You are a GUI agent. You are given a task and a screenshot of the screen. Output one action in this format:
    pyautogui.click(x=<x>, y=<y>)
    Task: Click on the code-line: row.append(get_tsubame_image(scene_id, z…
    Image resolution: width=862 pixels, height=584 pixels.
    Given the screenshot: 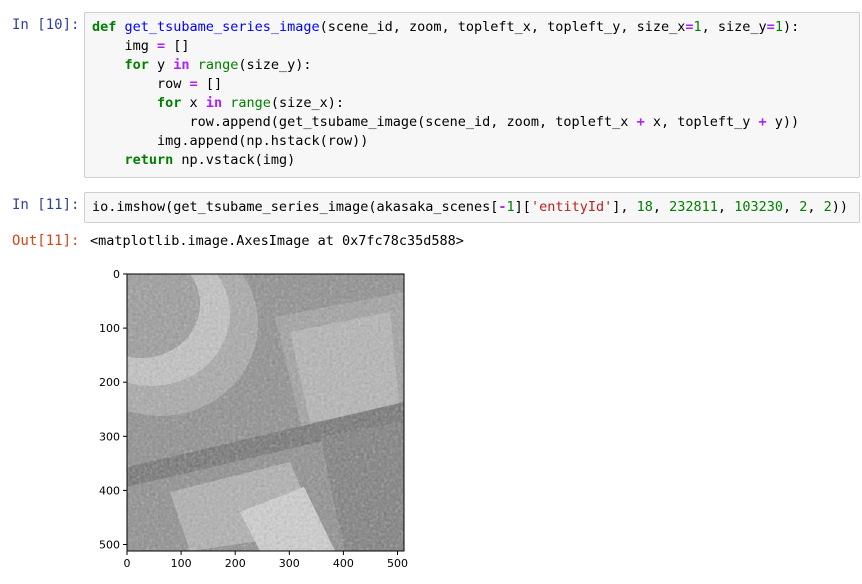 What is the action you would take?
    pyautogui.click(x=446, y=122)
    